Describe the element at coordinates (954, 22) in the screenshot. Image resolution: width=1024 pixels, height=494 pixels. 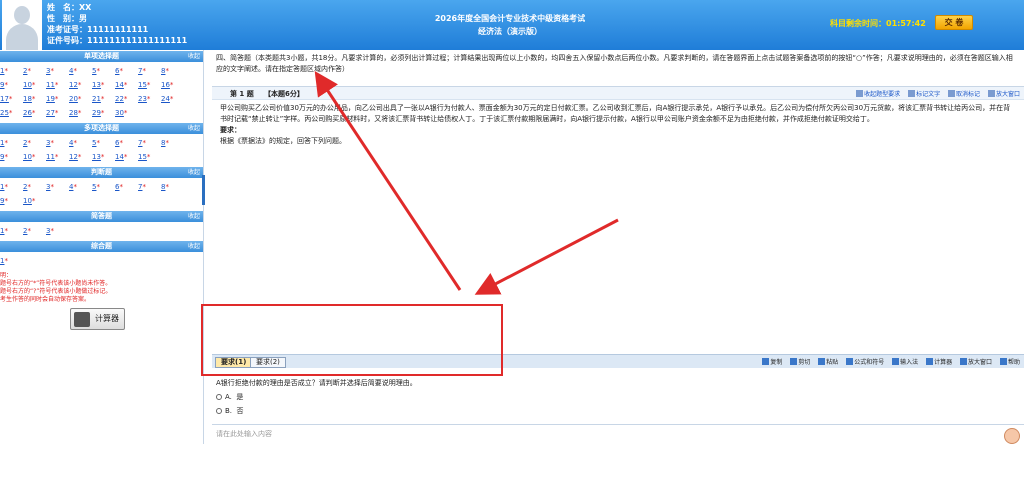
I see `submit-exam-button: 交 卷` at that location.